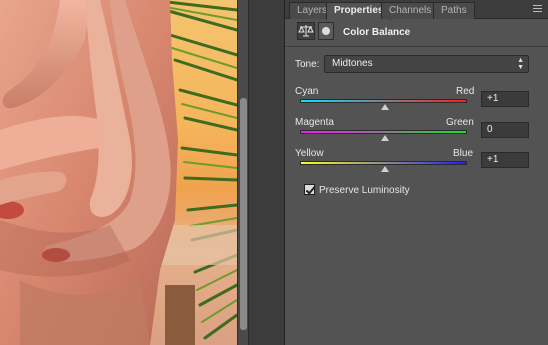 The width and height of the screenshot is (548, 345). What do you see at coordinates (505, 160) in the screenshot?
I see `yellow-blue-value-field: +1` at bounding box center [505, 160].